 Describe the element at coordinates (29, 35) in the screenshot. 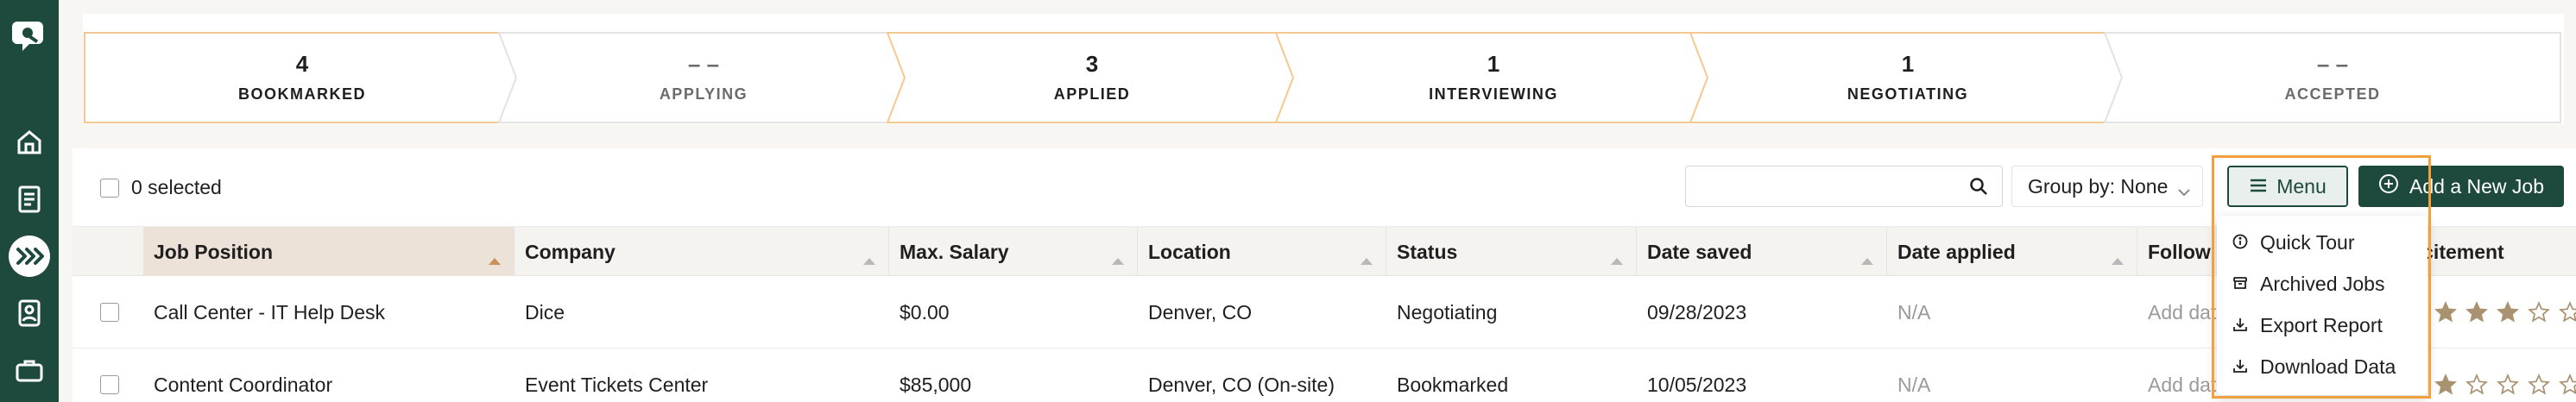

I see `app-logo-icon` at that location.